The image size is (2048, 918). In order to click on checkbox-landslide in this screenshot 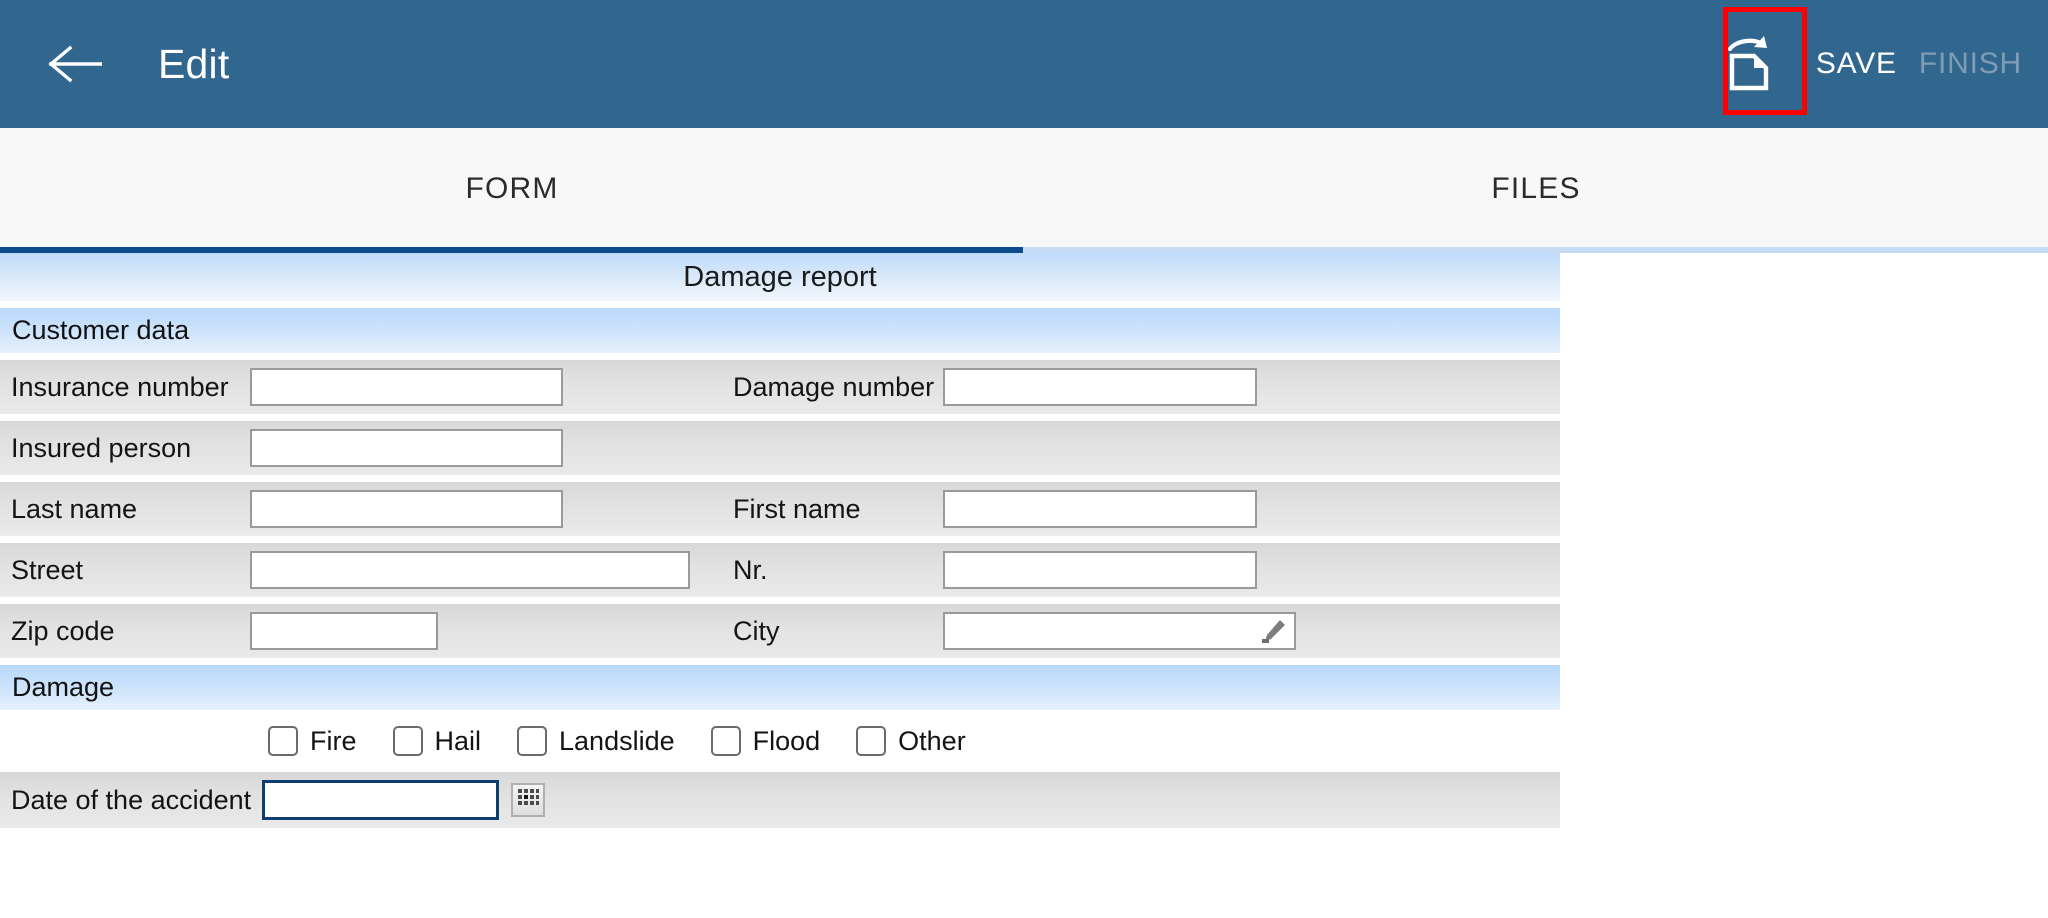, I will do `click(532, 741)`.